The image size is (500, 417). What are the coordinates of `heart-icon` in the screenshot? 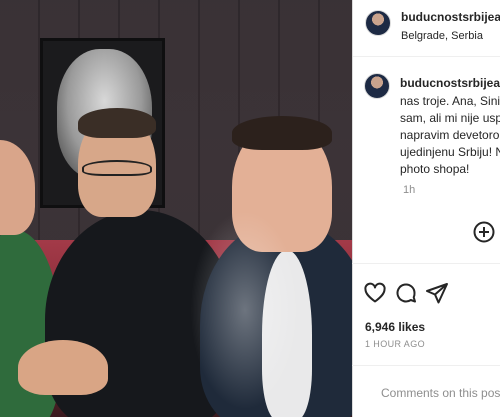 It's located at (375, 293).